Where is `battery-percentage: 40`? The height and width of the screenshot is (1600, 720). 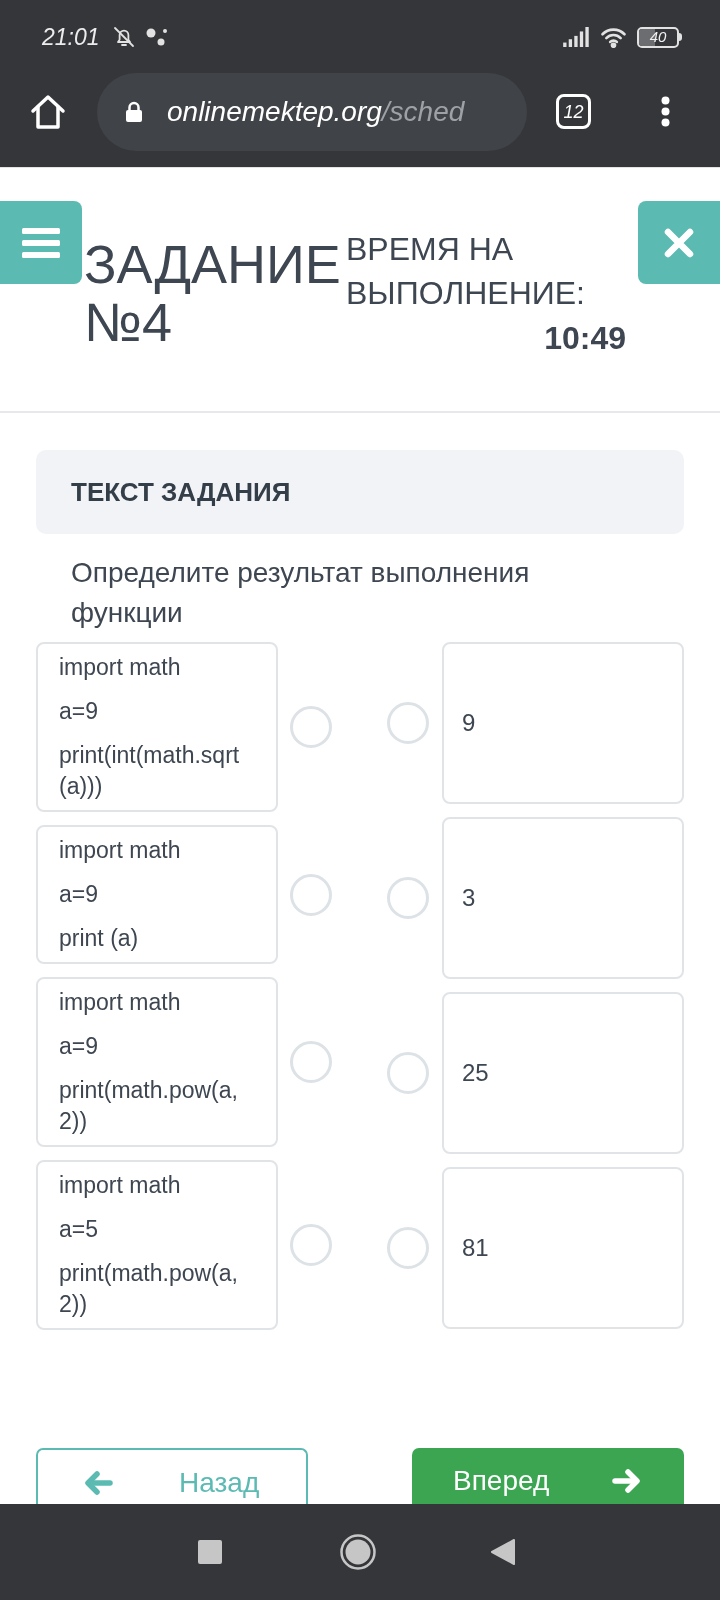 battery-percentage: 40 is located at coordinates (658, 37).